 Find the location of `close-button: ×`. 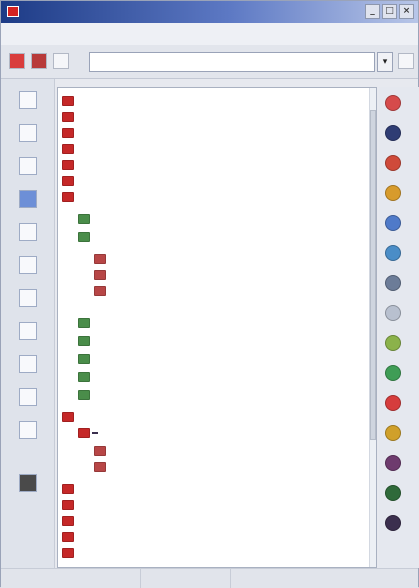

close-button: × is located at coordinates (406, 11).